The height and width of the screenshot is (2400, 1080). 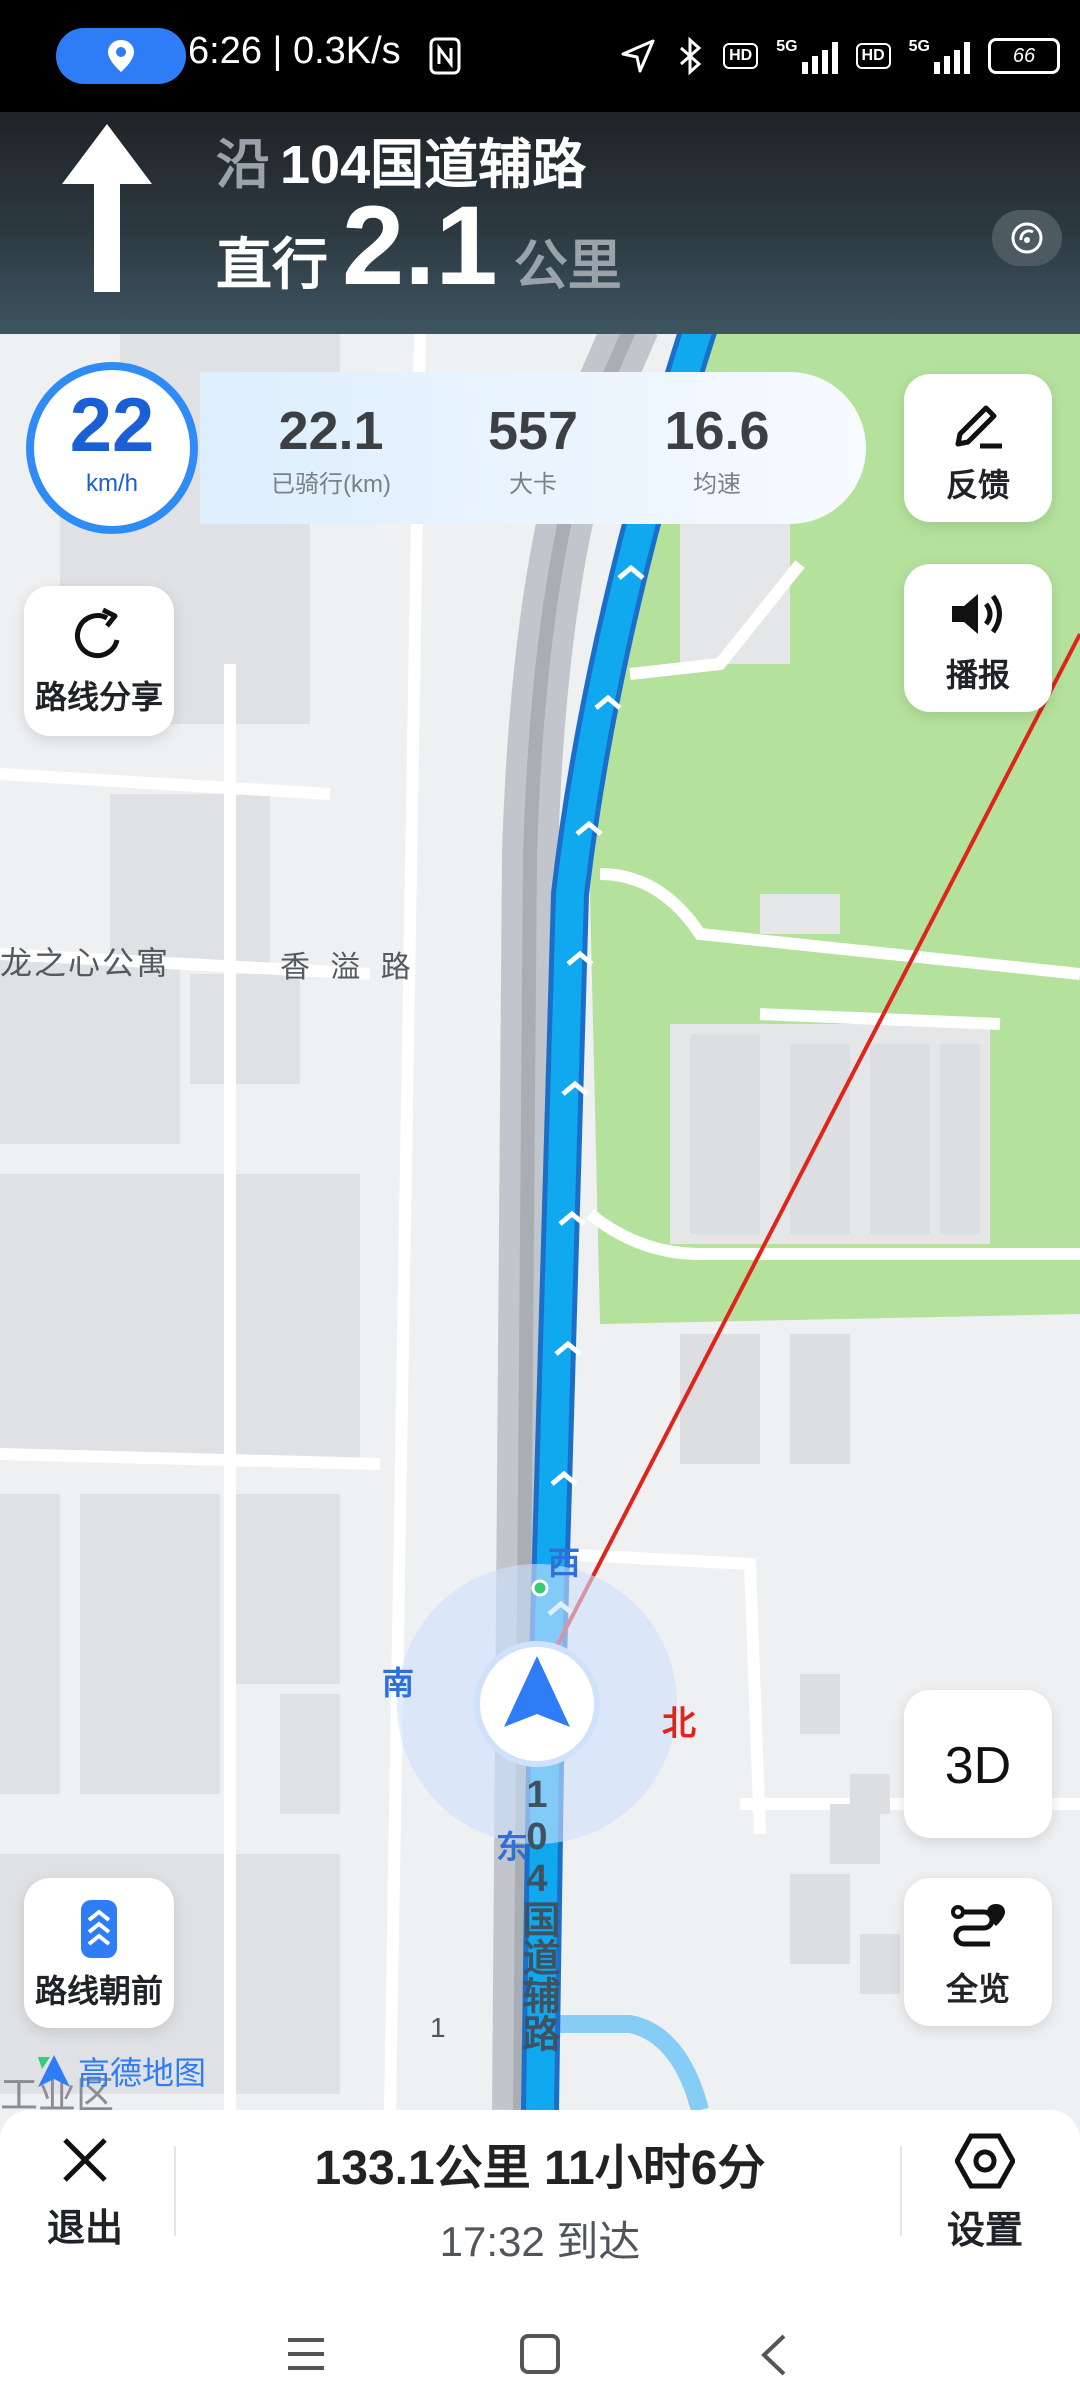 I want to click on settings-hexagon-icon, so click(x=985, y=2161).